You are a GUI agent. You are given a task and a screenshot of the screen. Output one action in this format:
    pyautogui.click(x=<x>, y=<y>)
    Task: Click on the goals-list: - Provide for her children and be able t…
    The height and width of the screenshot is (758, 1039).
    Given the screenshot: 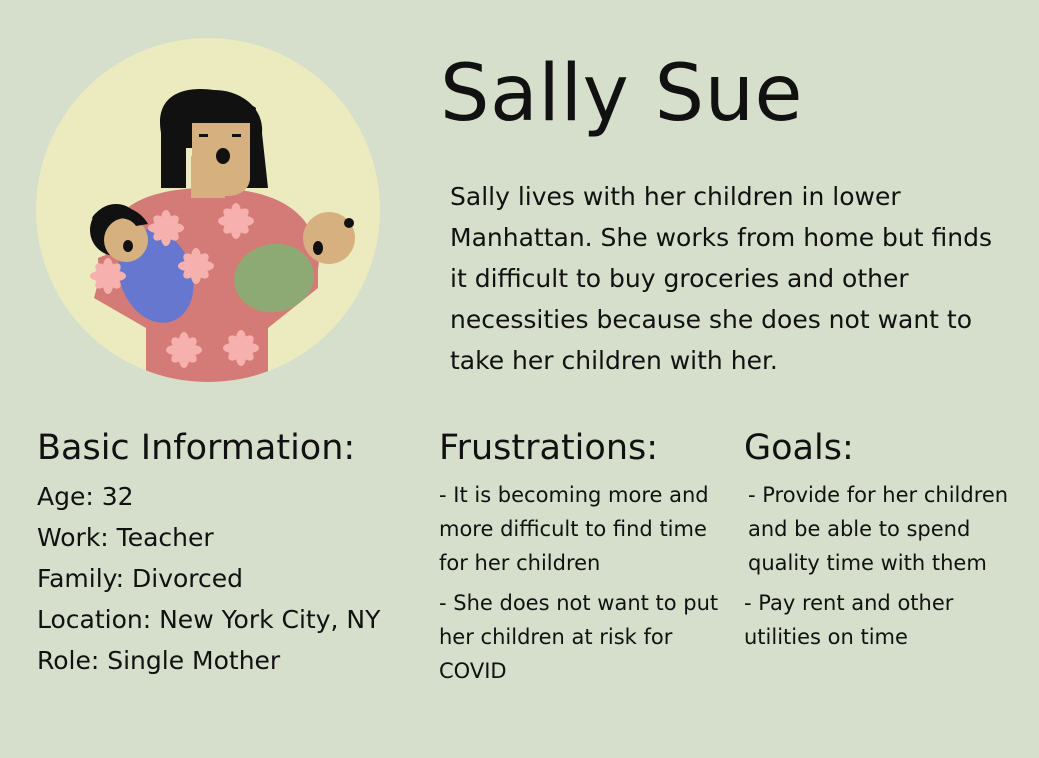 What is the action you would take?
    pyautogui.click(x=889, y=566)
    